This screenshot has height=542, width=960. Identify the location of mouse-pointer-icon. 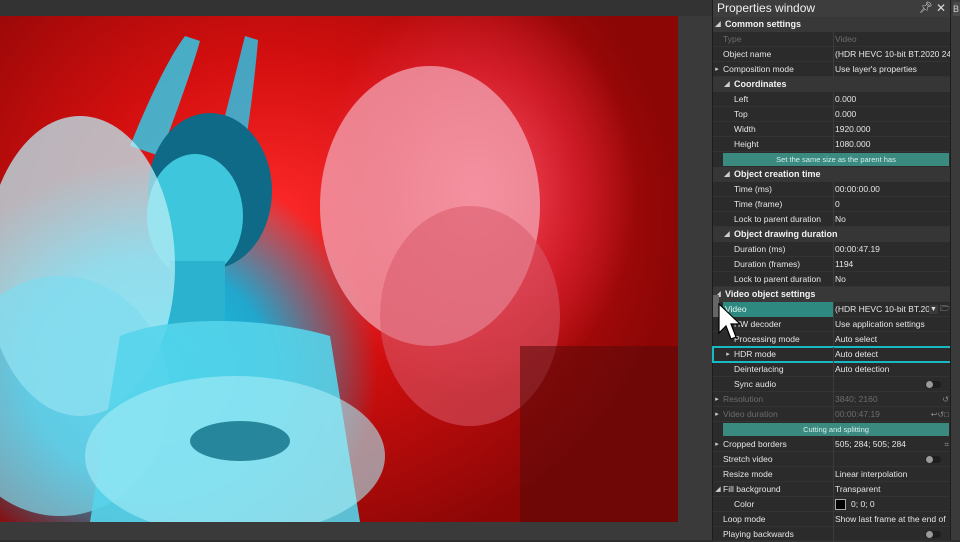
(730, 321).